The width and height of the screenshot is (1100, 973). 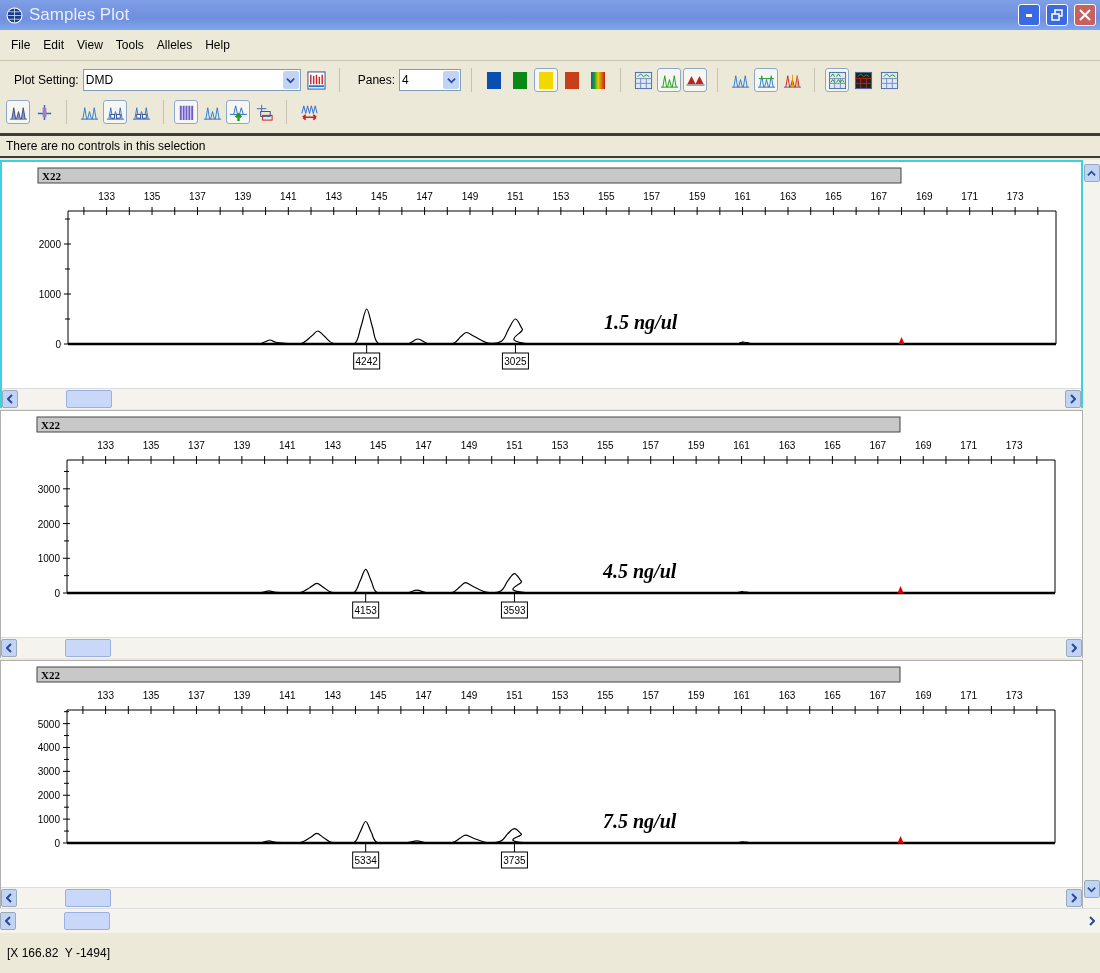 What do you see at coordinates (378, 695) in the screenshot?
I see `x-tick-label: 145` at bounding box center [378, 695].